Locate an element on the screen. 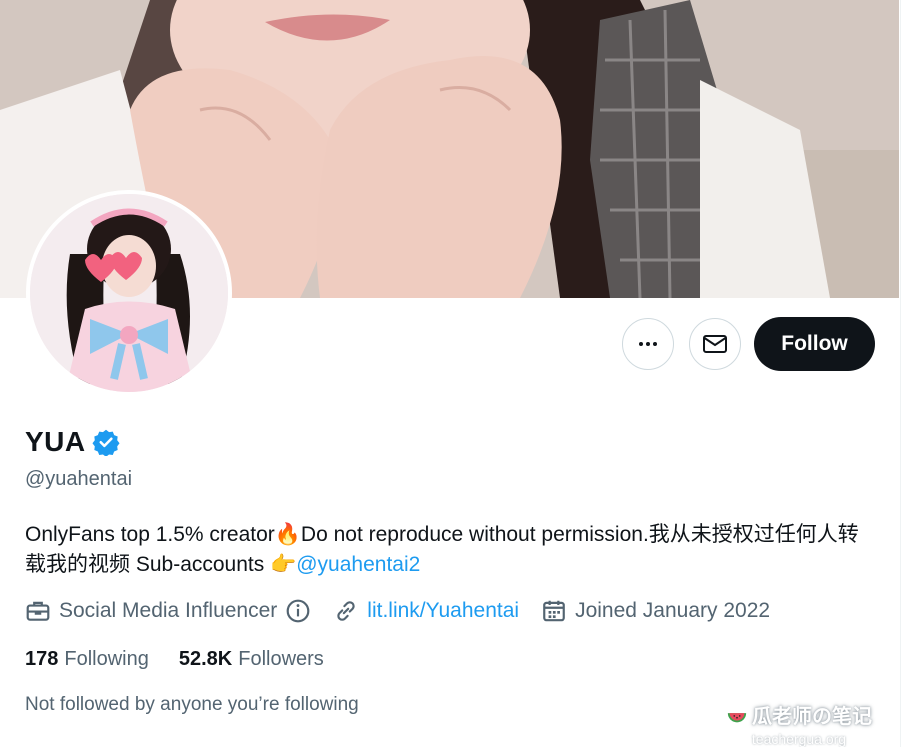  following-label: Following is located at coordinates (106, 659).